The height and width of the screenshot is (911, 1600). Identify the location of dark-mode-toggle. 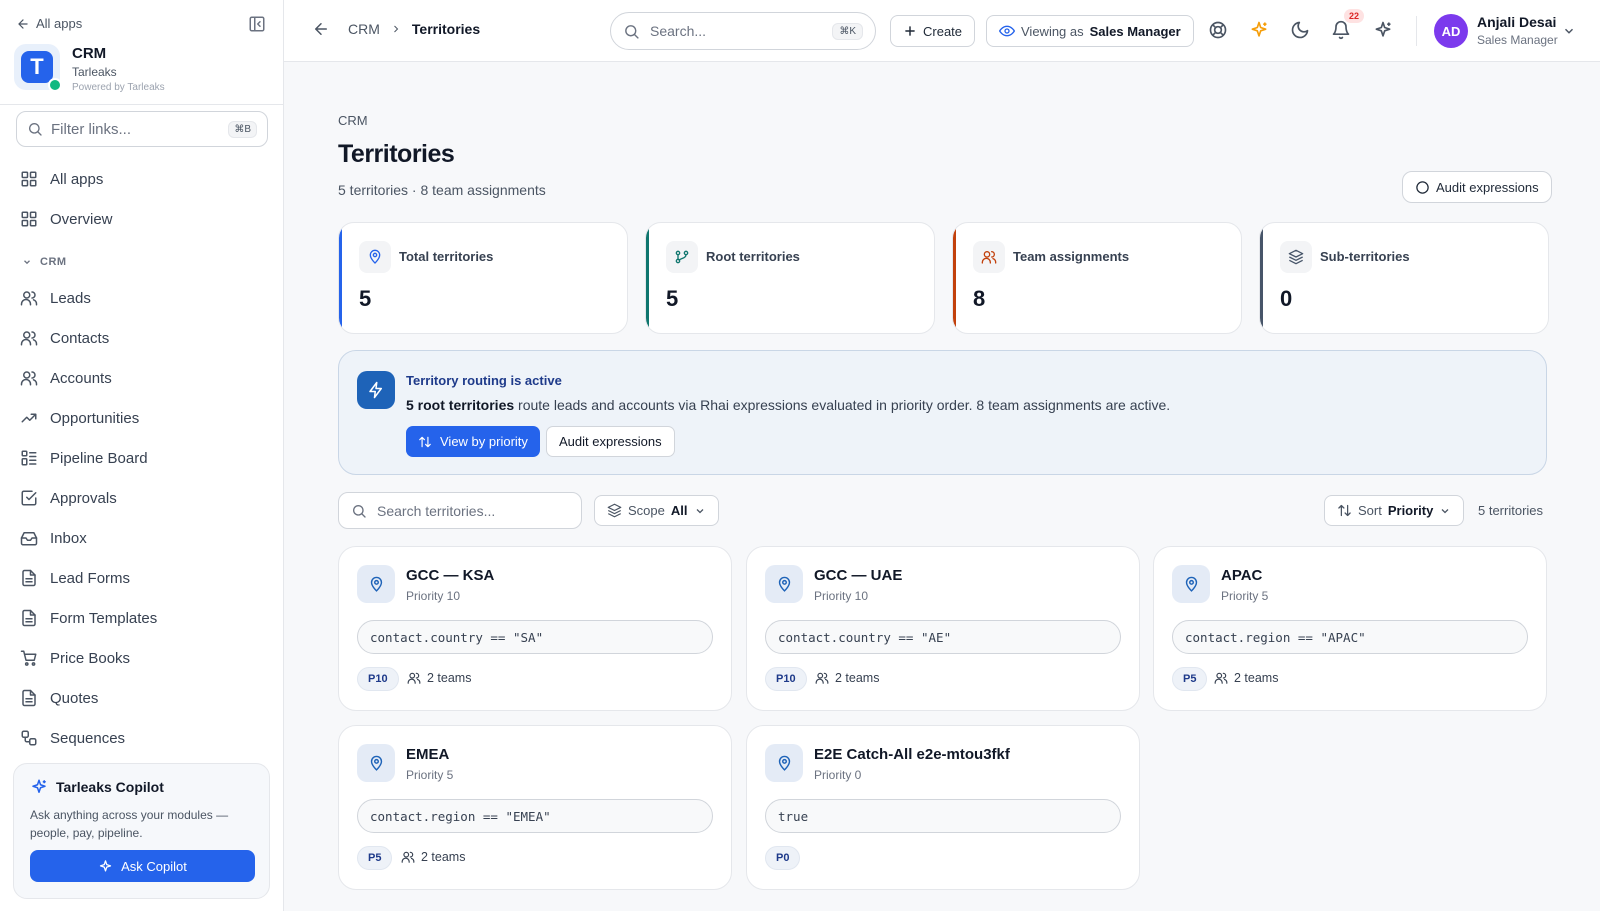
(1300, 30).